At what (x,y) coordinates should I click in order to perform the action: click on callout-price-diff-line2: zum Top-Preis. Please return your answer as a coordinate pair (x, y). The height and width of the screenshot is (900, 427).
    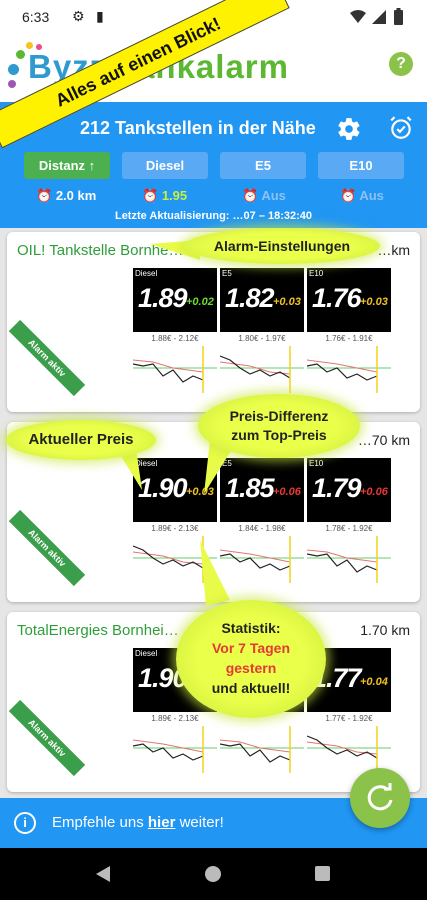
    Looking at the image, I should click on (279, 435).